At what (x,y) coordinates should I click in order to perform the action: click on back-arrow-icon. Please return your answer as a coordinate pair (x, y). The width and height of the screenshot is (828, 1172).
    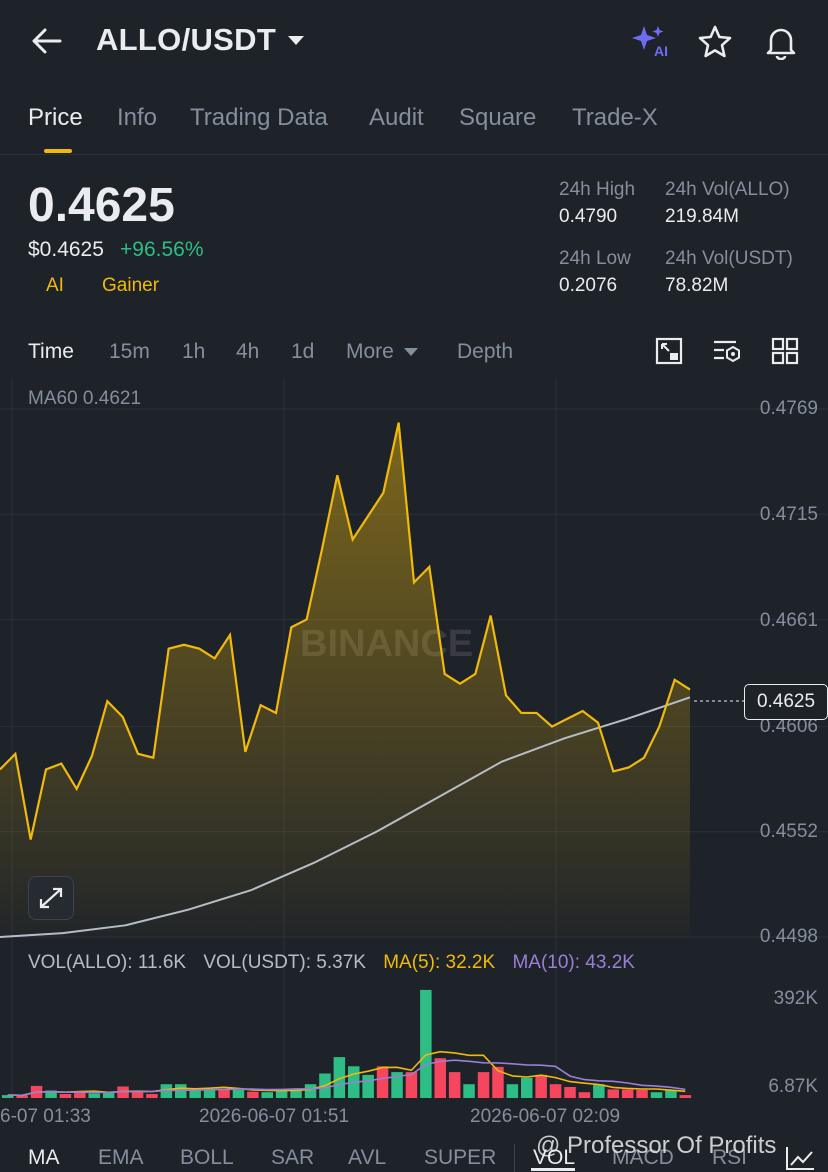
    Looking at the image, I should click on (47, 41).